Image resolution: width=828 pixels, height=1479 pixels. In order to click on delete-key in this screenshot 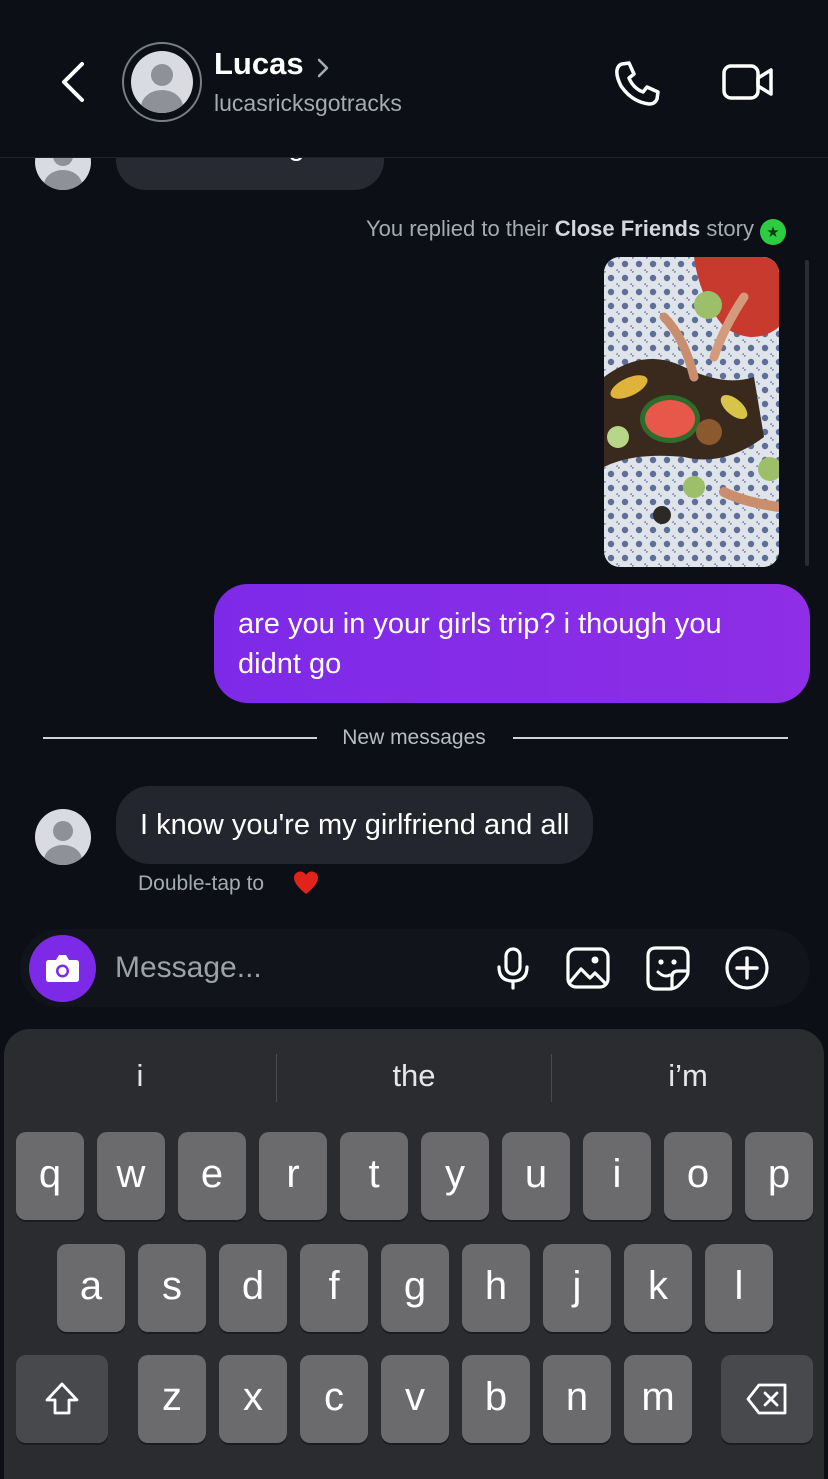, I will do `click(767, 1399)`.